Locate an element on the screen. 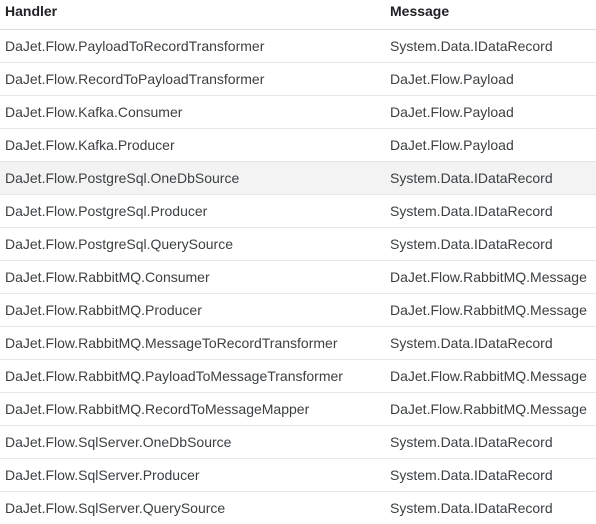  handler-cell: DaJet.Flow.SqlServer.QuerySource is located at coordinates (115, 507).